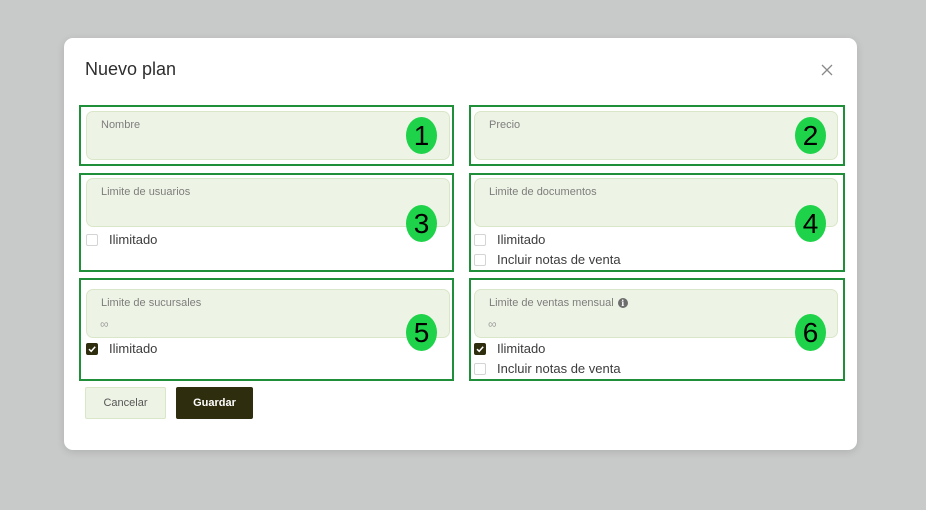 The height and width of the screenshot is (510, 926). Describe the element at coordinates (551, 303) in the screenshot. I see `ventas-label: Limite de ventas mensual` at that location.